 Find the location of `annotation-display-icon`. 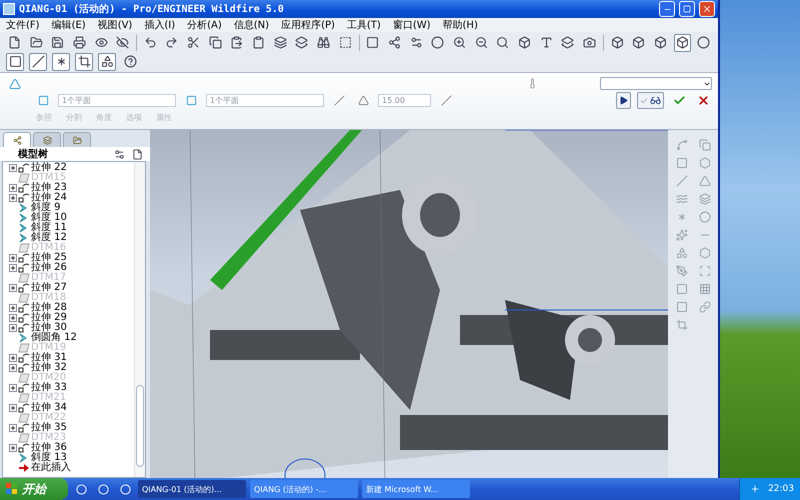

annotation-display-icon is located at coordinates (107, 61).